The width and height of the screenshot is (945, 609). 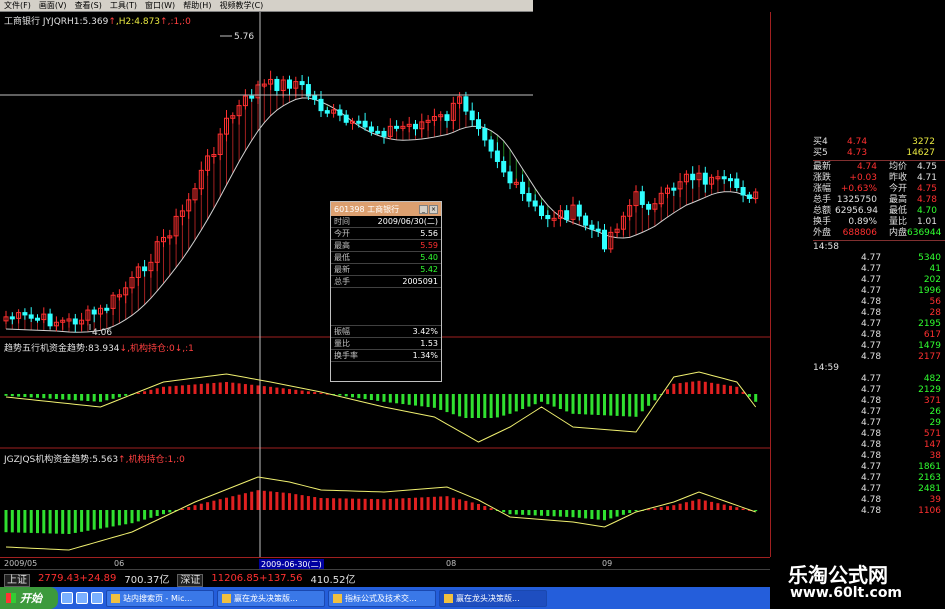 I want to click on tick-time-1: 14:58, so click(x=826, y=247).